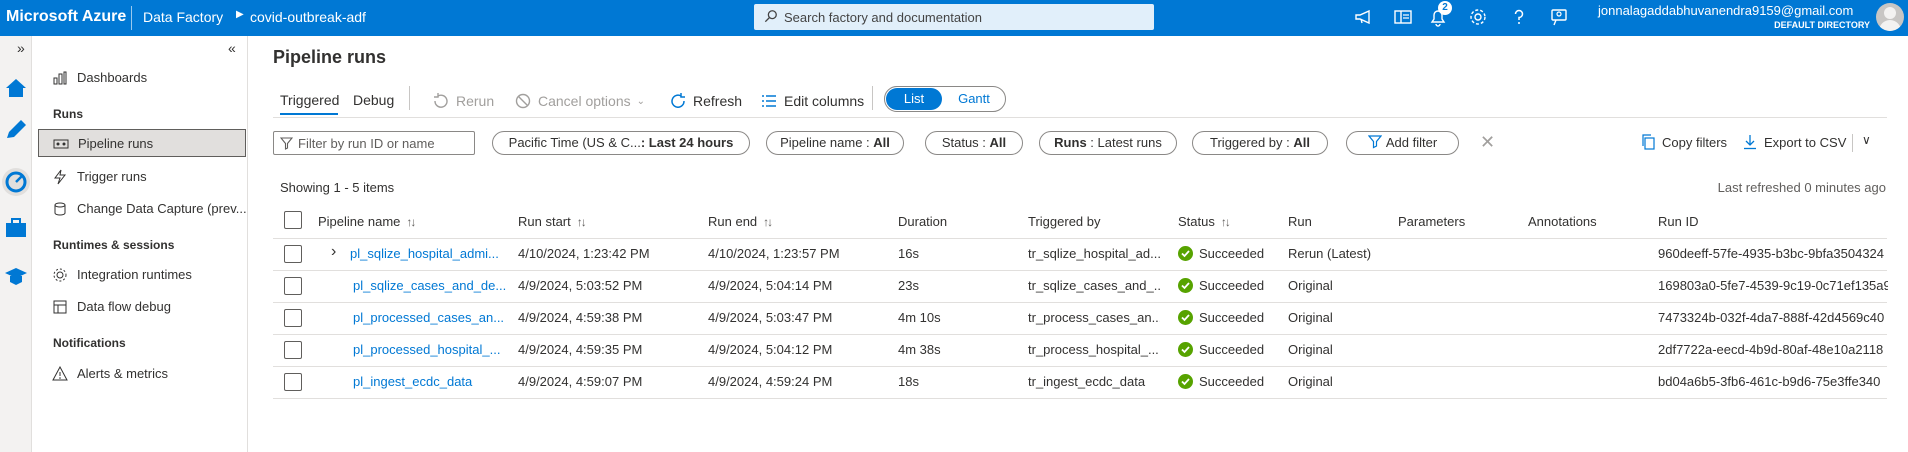  I want to click on pencil-icon, so click(16, 130).